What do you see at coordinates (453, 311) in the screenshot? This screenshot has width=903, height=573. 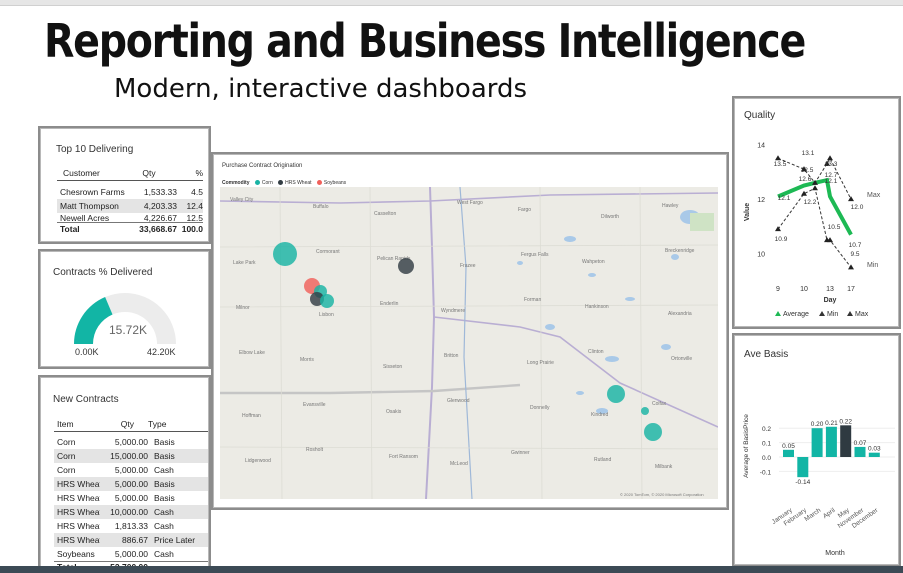 I see `map-place-label: Wyndmere` at bounding box center [453, 311].